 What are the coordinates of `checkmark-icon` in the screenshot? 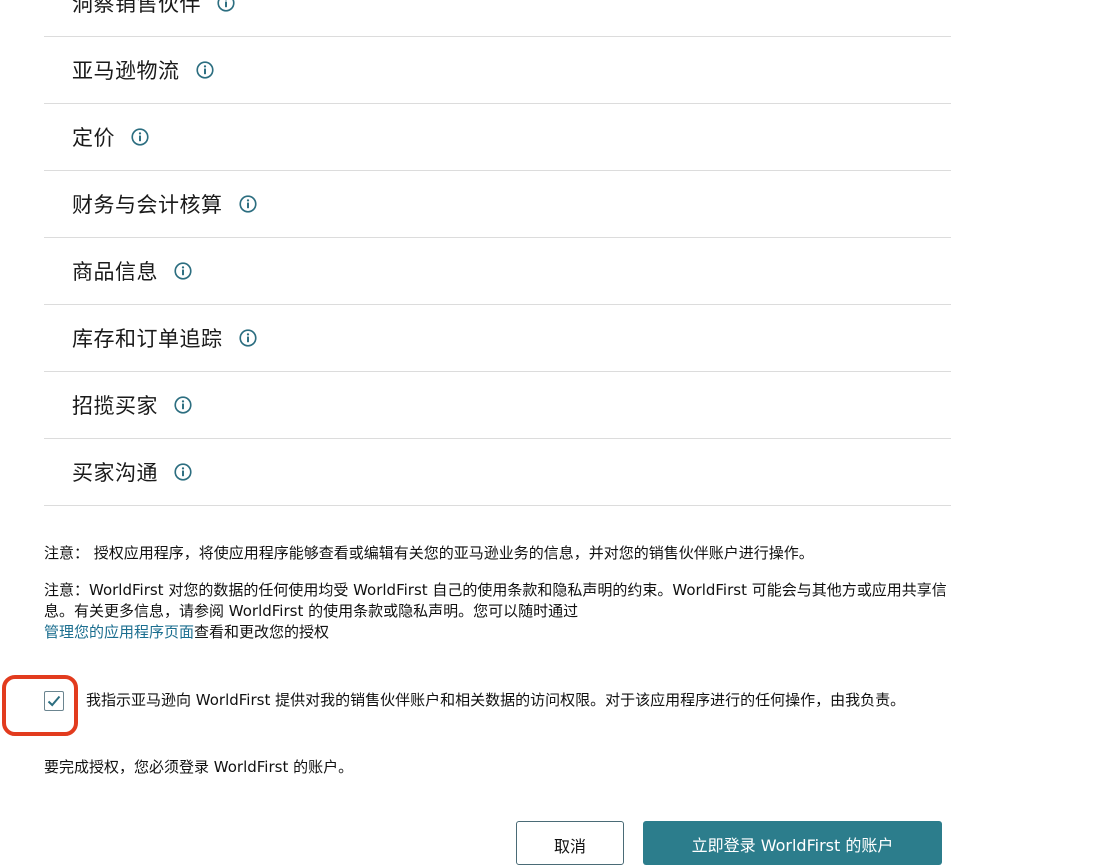 It's located at (54, 701).